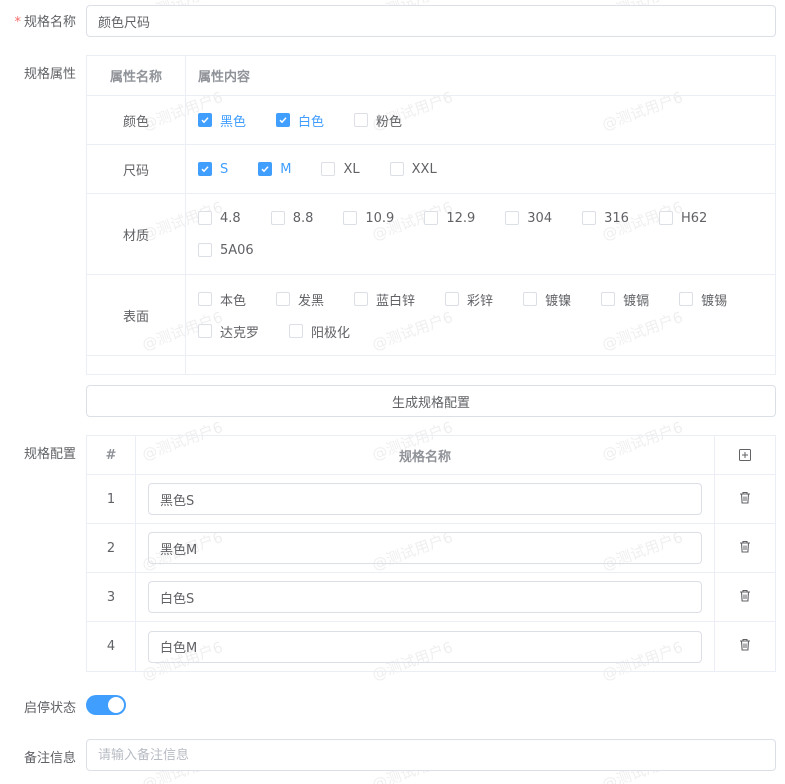 The width and height of the screenshot is (785, 784). I want to click on plus-square-icon, so click(745, 455).